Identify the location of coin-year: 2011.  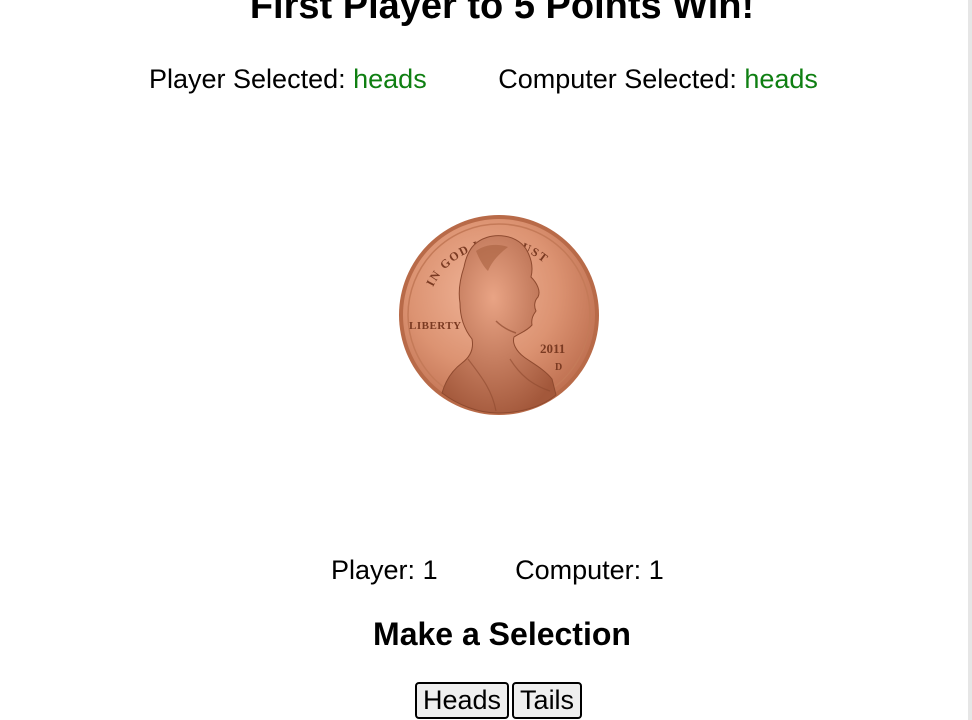
(552, 348).